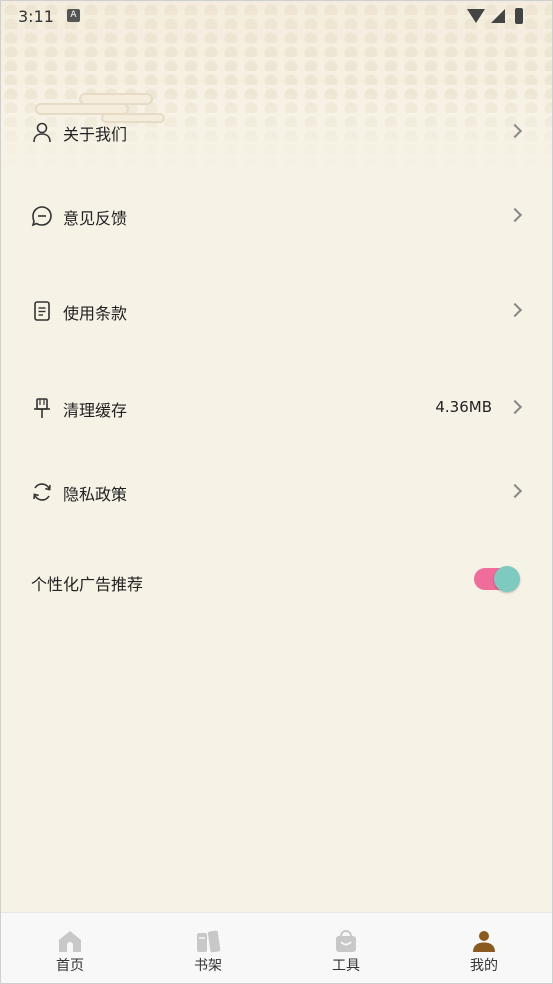 This screenshot has height=984, width=553. Describe the element at coordinates (36, 16) in the screenshot. I see `status-time: 3:11` at that location.